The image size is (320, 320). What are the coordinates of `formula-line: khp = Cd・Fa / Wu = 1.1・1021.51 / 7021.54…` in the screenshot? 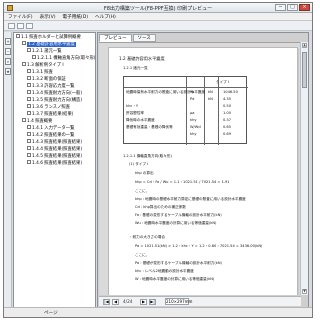 It's located at (182, 182).